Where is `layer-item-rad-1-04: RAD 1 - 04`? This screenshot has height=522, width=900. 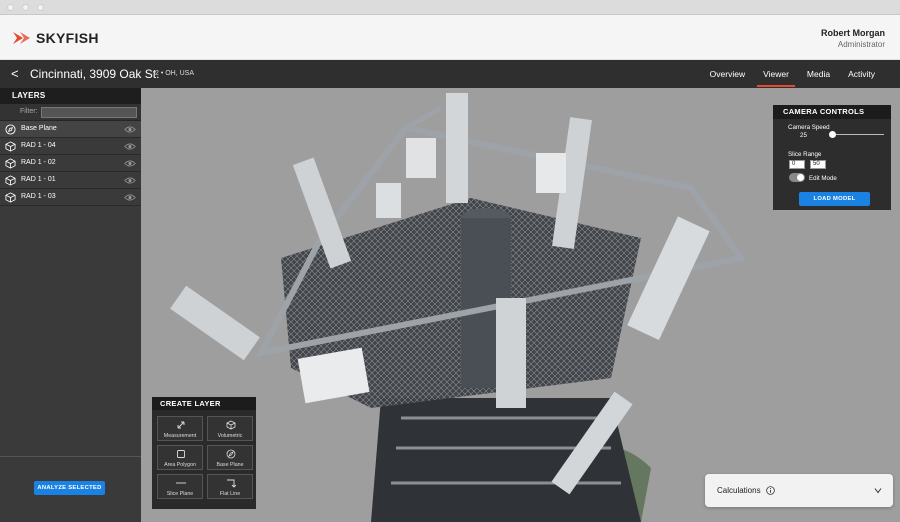
layer-item-rad-1-04: RAD 1 - 04 is located at coordinates (70, 146).